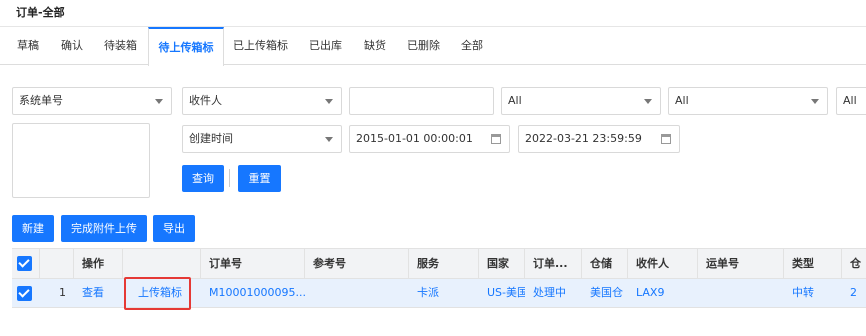 This screenshot has height=336, width=866. Describe the element at coordinates (428, 292) in the screenshot. I see `service: 卡派` at that location.